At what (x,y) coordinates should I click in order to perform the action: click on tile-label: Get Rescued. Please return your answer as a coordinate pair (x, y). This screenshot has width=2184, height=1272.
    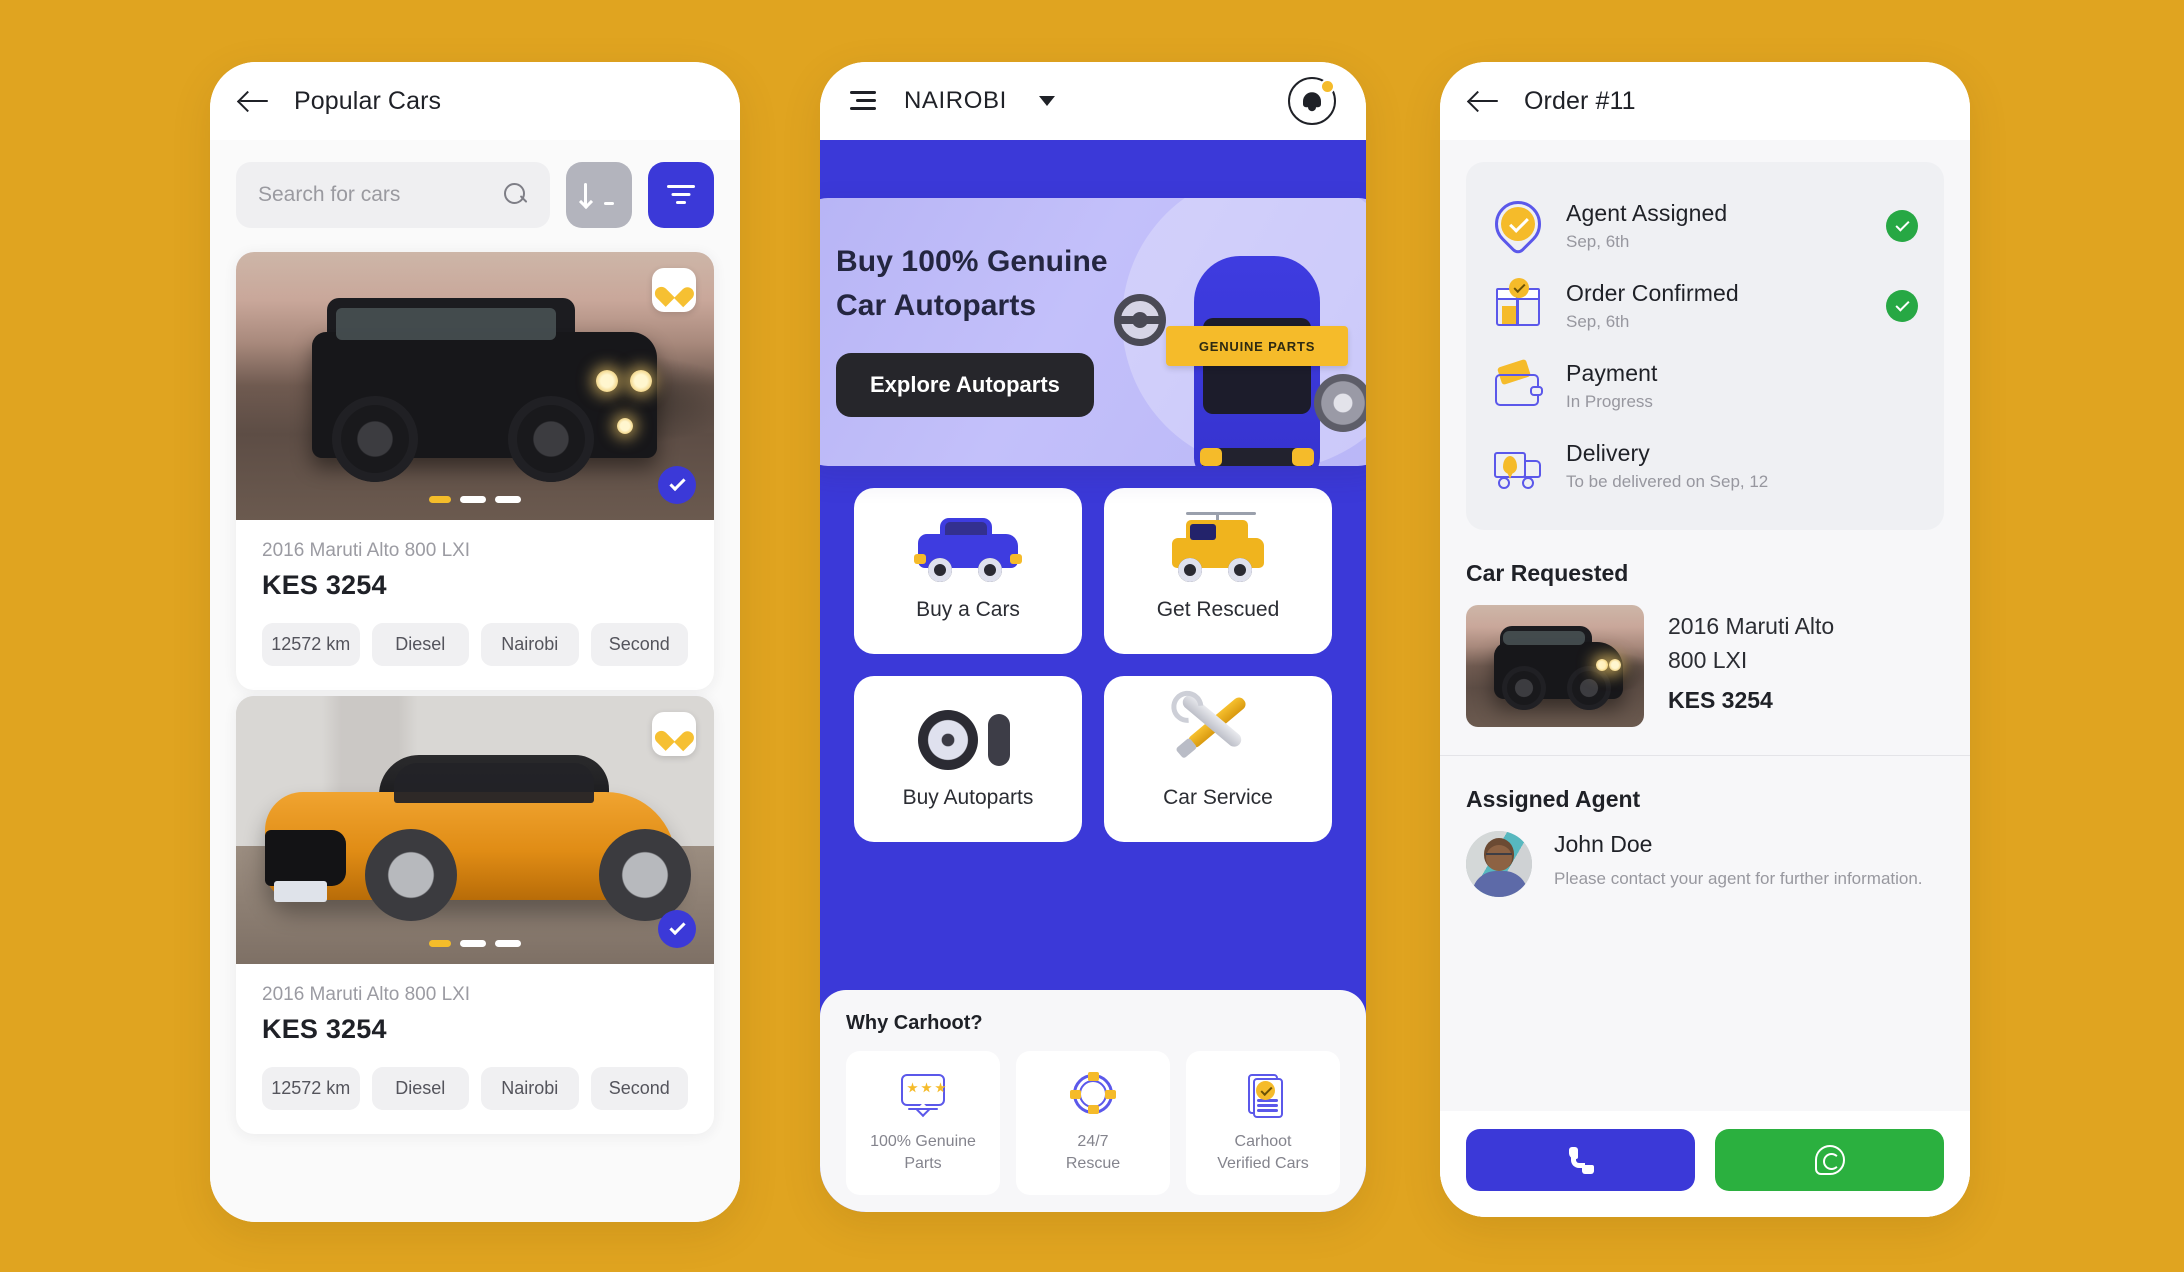
    Looking at the image, I should click on (1218, 609).